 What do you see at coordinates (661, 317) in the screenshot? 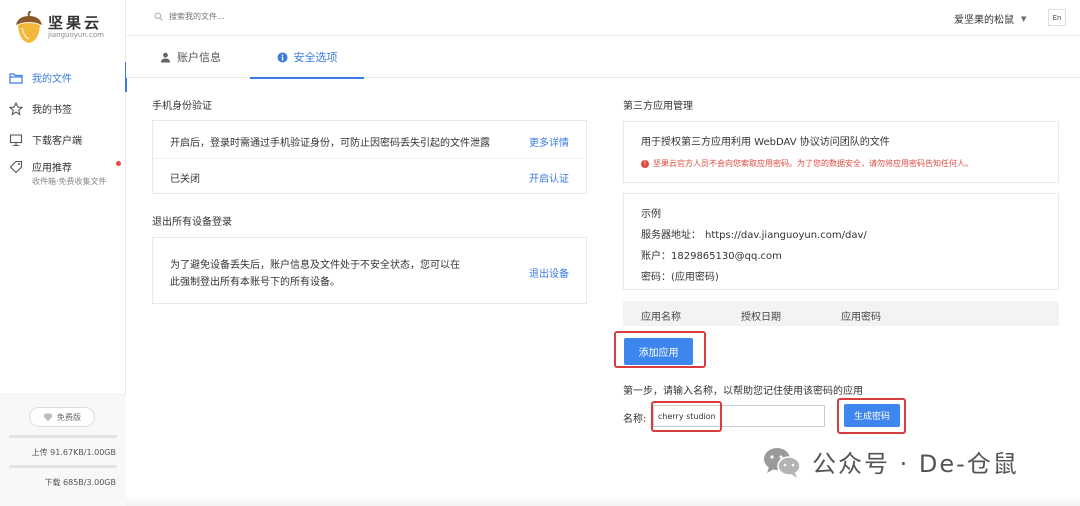
I see `column-app-name: 应用名称` at bounding box center [661, 317].